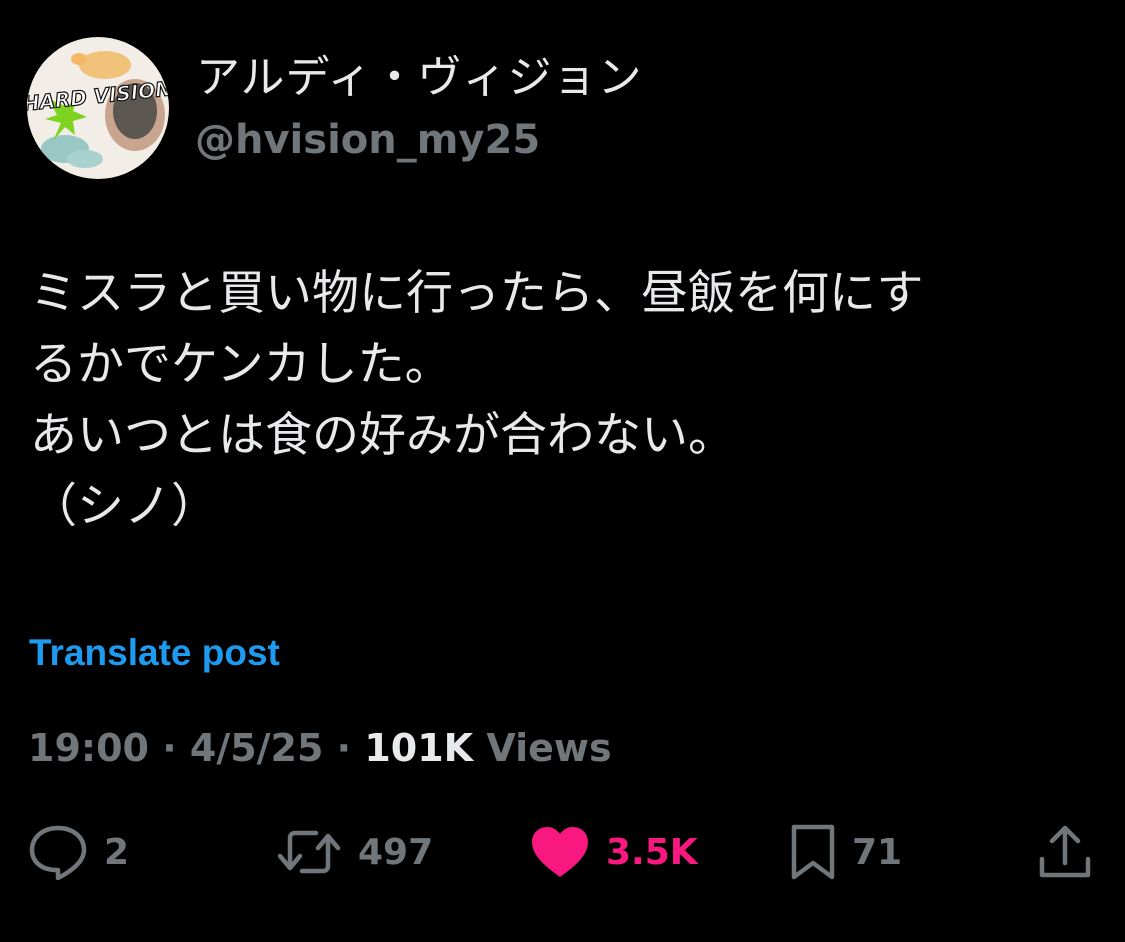  I want to click on author-handle: @hvision_my25, so click(367, 140).